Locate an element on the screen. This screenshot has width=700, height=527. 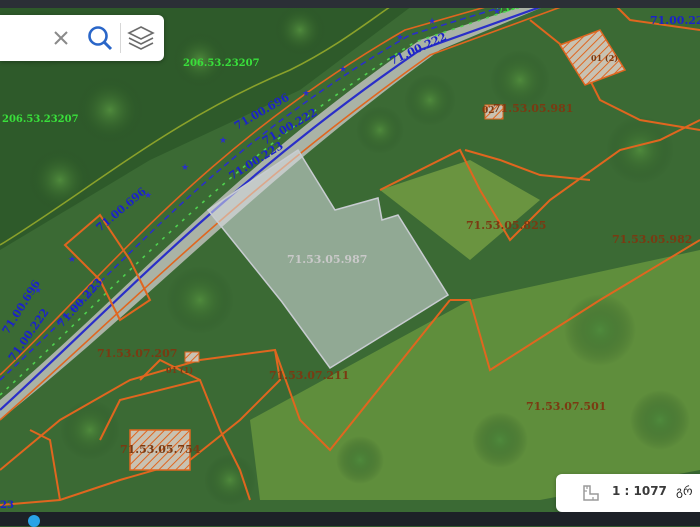
scale-control: 1 : 1077 გრ is located at coordinates (628, 493).